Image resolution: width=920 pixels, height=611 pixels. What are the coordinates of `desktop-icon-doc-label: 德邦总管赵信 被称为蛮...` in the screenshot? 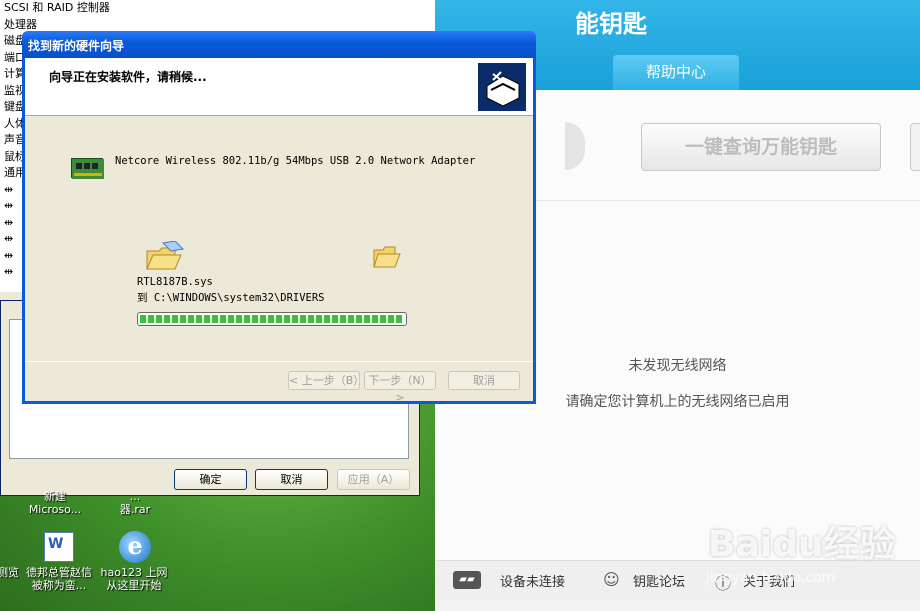 It's located at (59, 579).